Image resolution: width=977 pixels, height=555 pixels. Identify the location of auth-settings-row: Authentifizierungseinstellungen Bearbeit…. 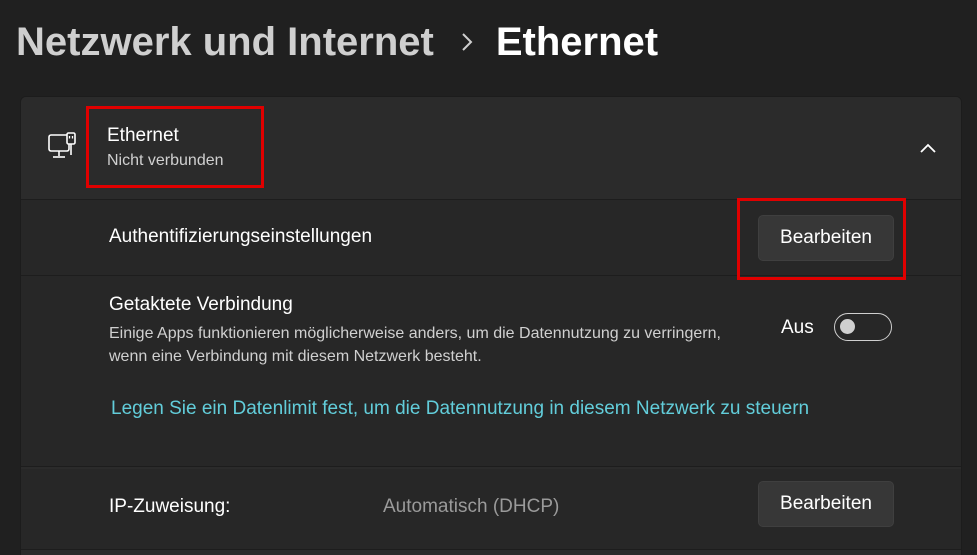
(491, 238).